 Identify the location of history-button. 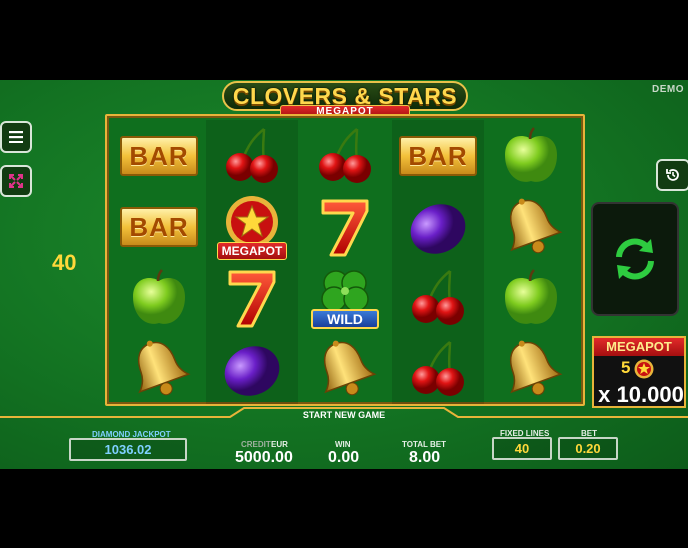
(672, 175).